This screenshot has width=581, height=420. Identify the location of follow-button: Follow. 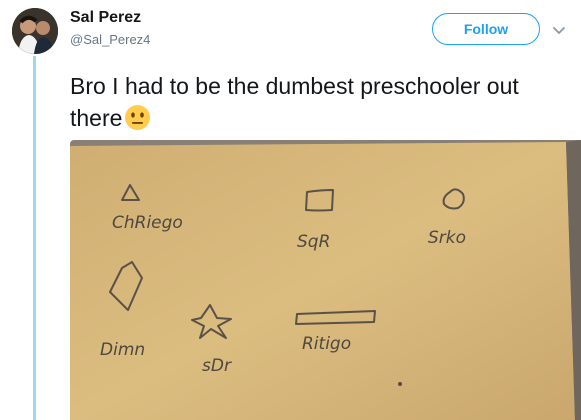
(486, 29).